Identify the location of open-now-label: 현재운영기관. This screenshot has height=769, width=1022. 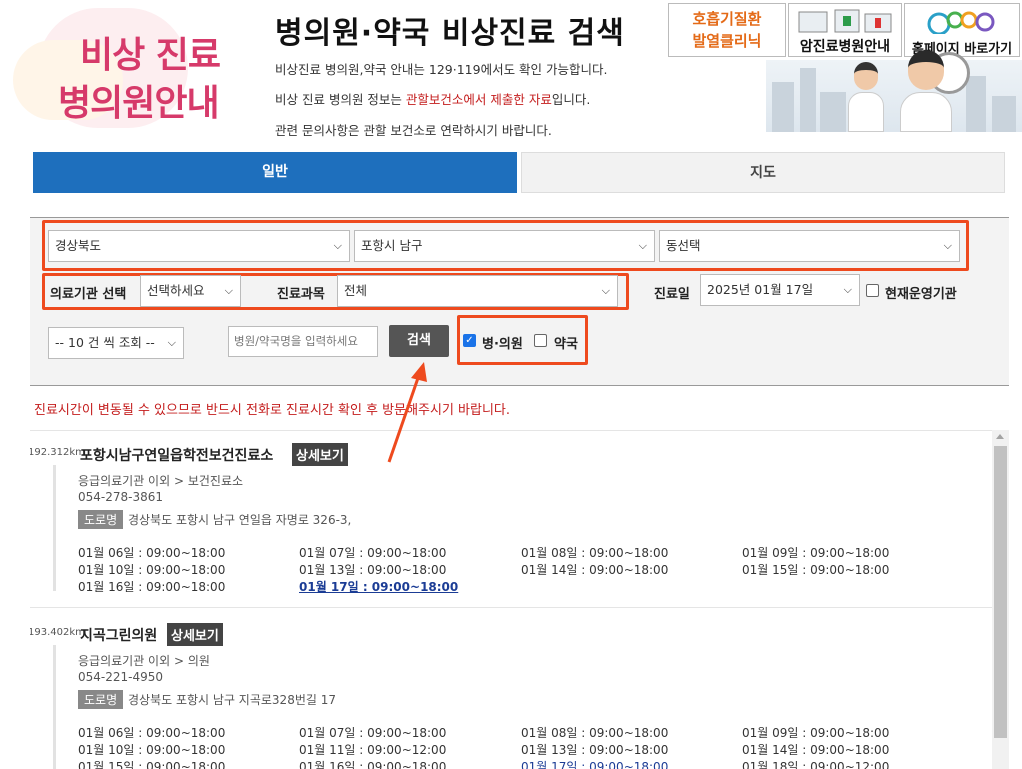
(921, 294).